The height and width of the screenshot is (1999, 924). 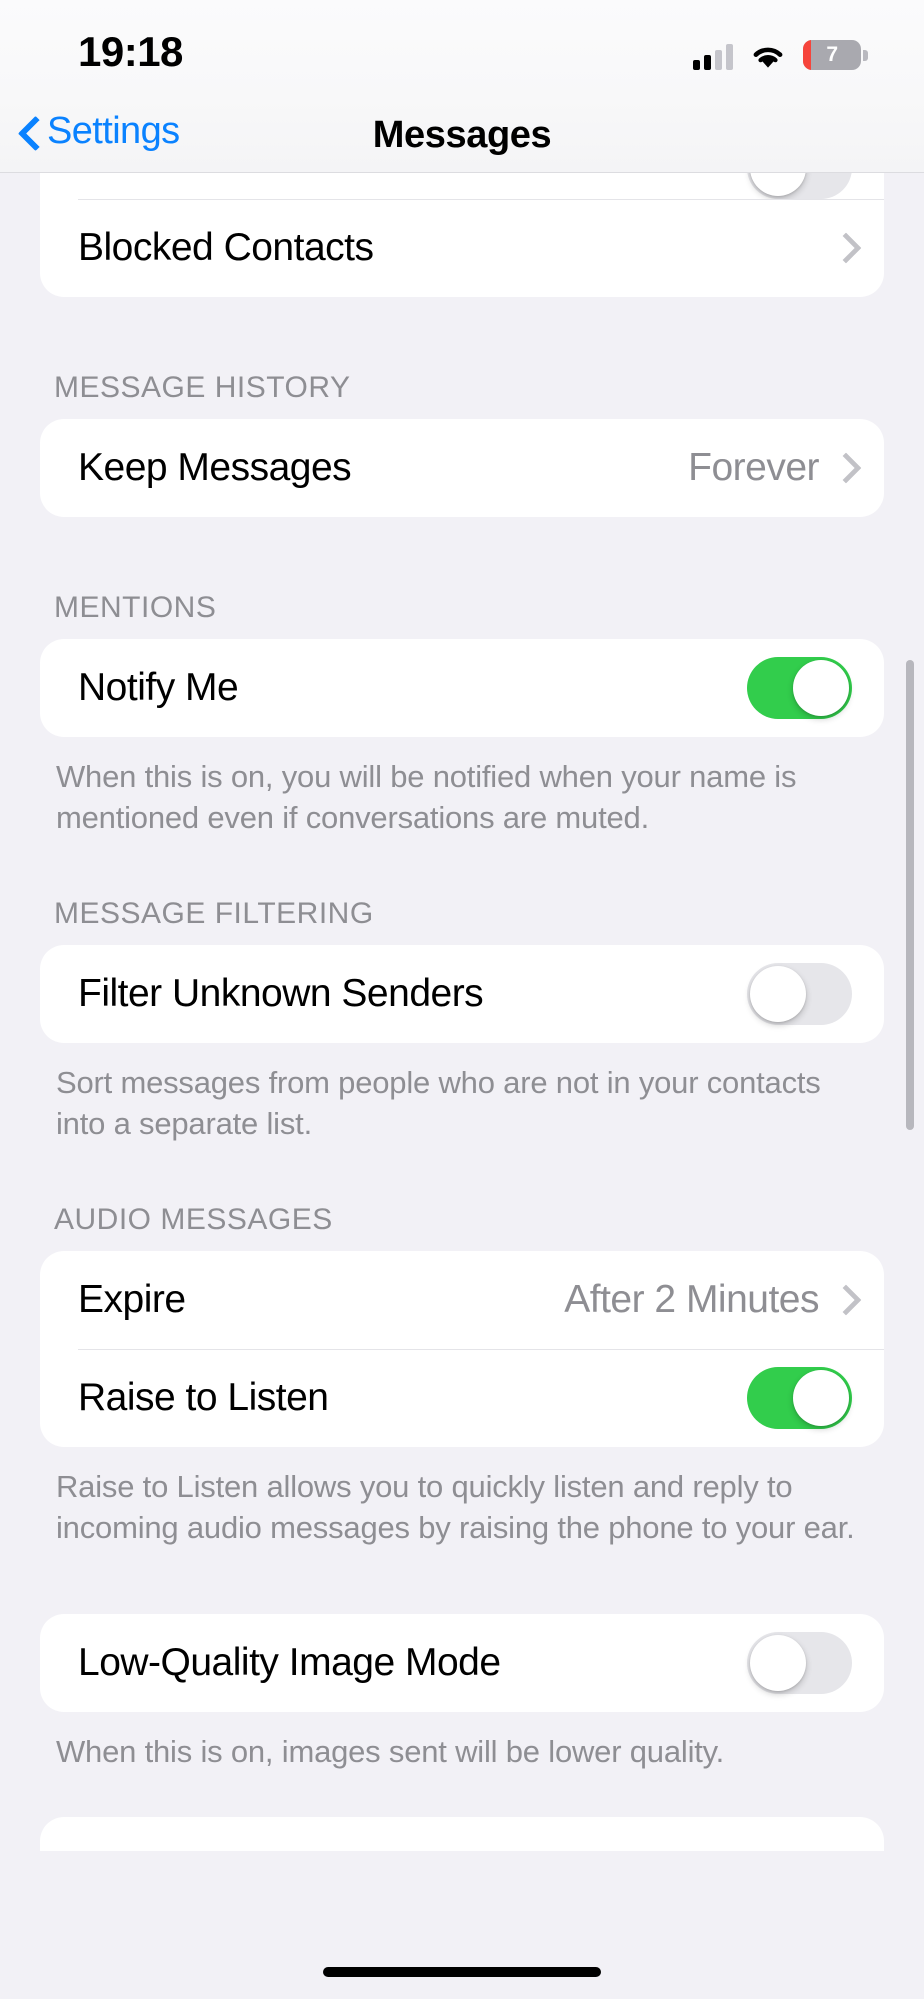 I want to click on keep-messages-label: Keep Messages, so click(x=215, y=467).